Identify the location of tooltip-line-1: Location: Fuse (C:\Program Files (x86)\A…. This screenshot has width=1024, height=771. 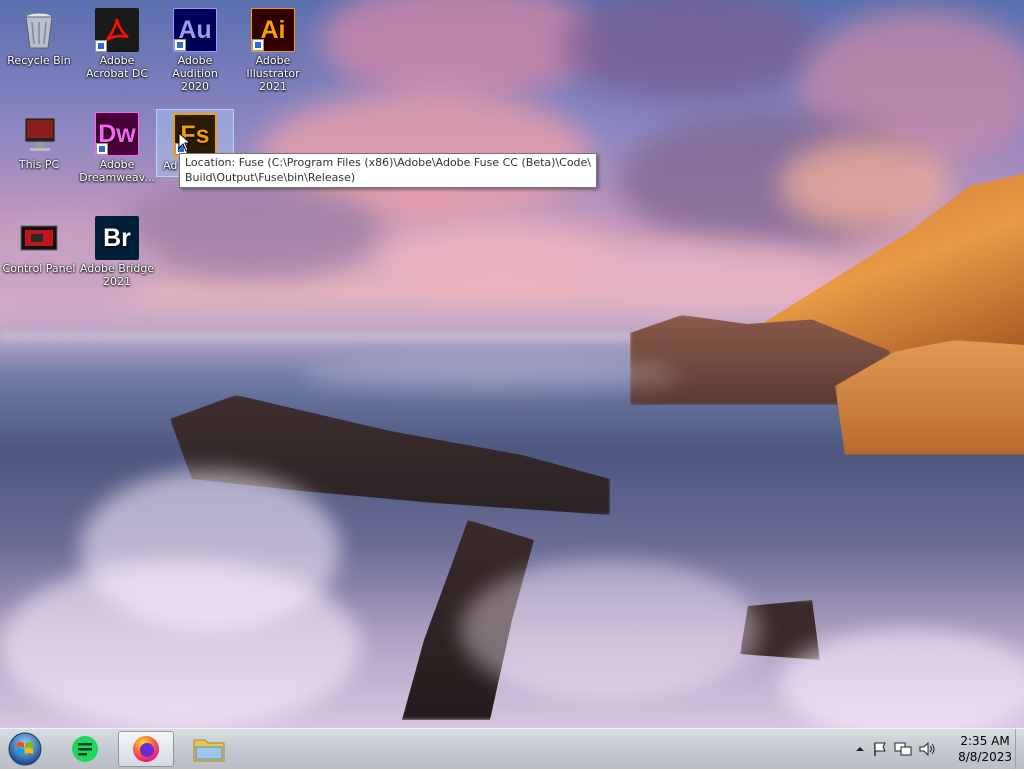
(388, 162).